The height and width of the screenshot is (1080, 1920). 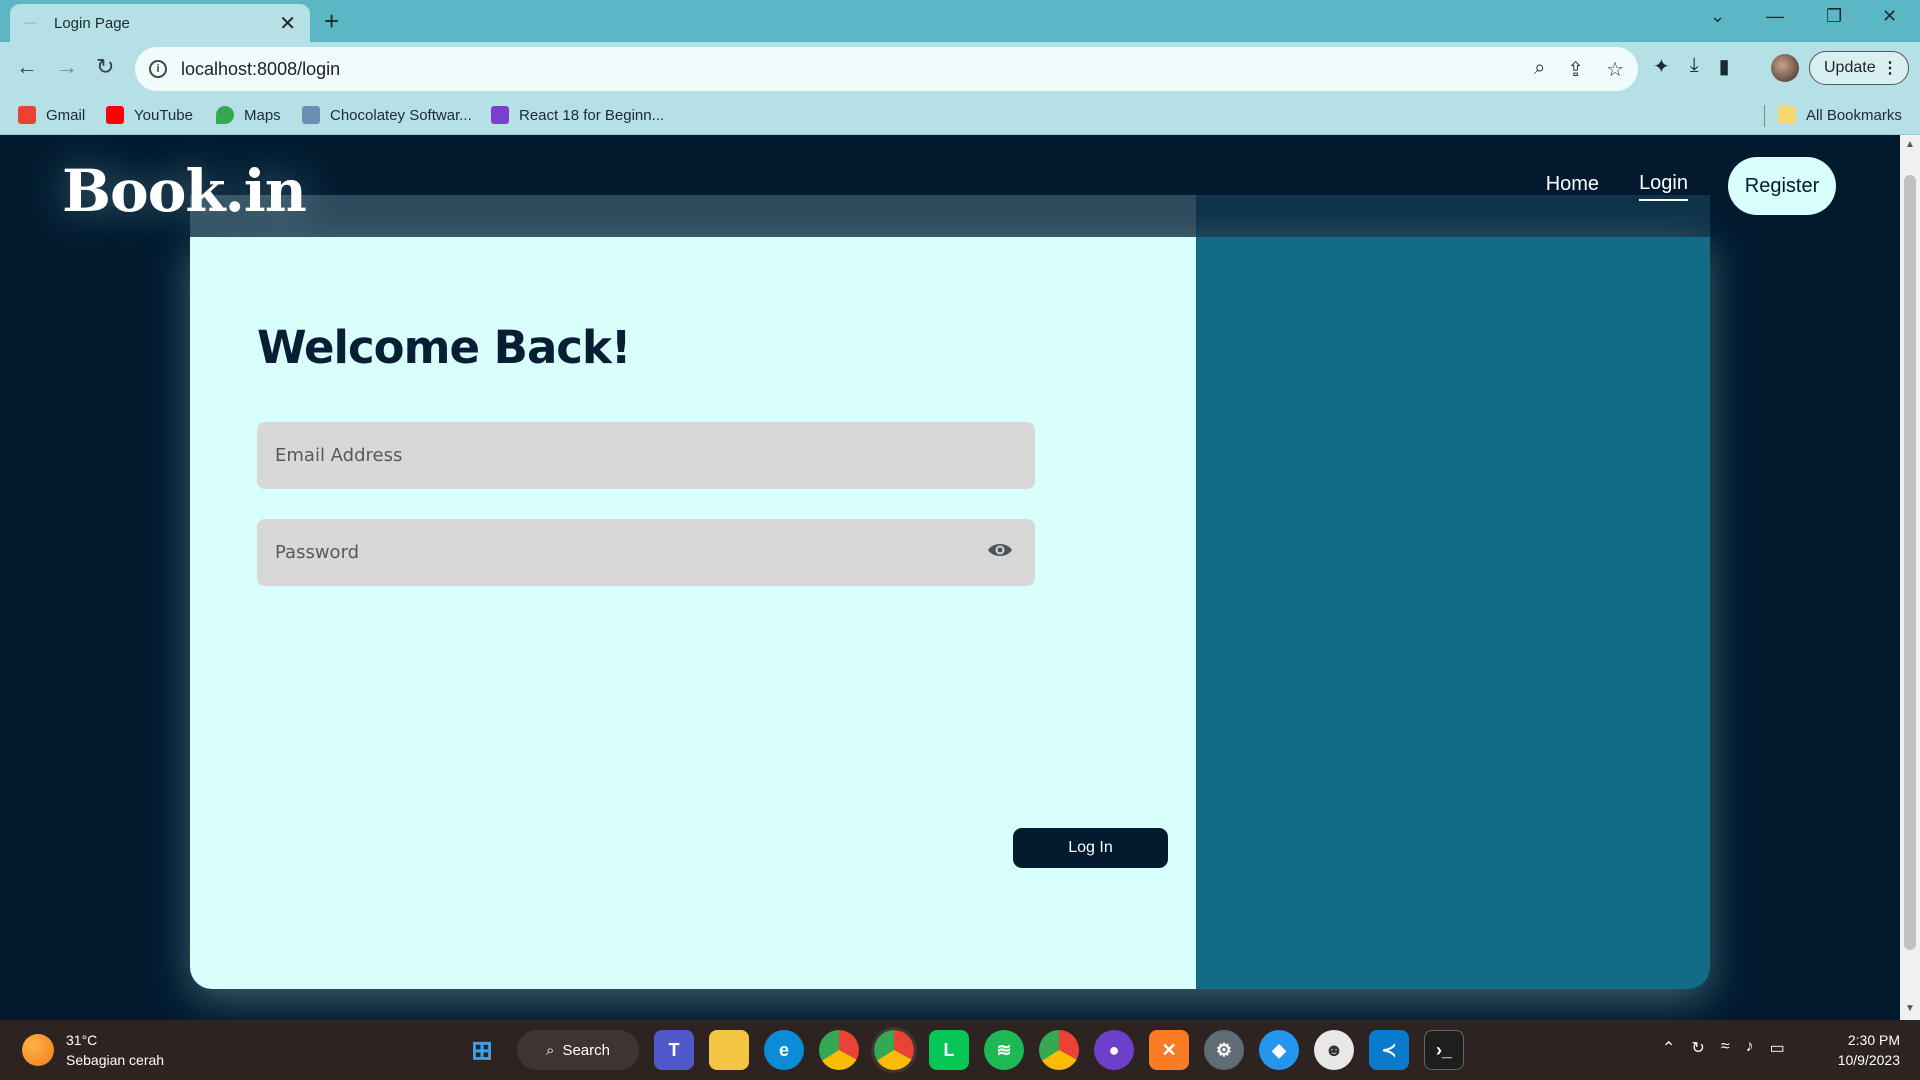 I want to click on bookmark-star-icon: ☆, so click(x=1615, y=69).